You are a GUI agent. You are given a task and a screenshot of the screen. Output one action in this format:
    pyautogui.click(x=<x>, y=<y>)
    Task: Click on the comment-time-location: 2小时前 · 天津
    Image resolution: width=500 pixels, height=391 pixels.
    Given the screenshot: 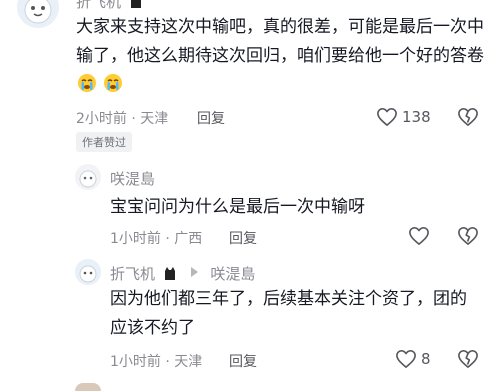 What is the action you would take?
    pyautogui.click(x=122, y=119)
    